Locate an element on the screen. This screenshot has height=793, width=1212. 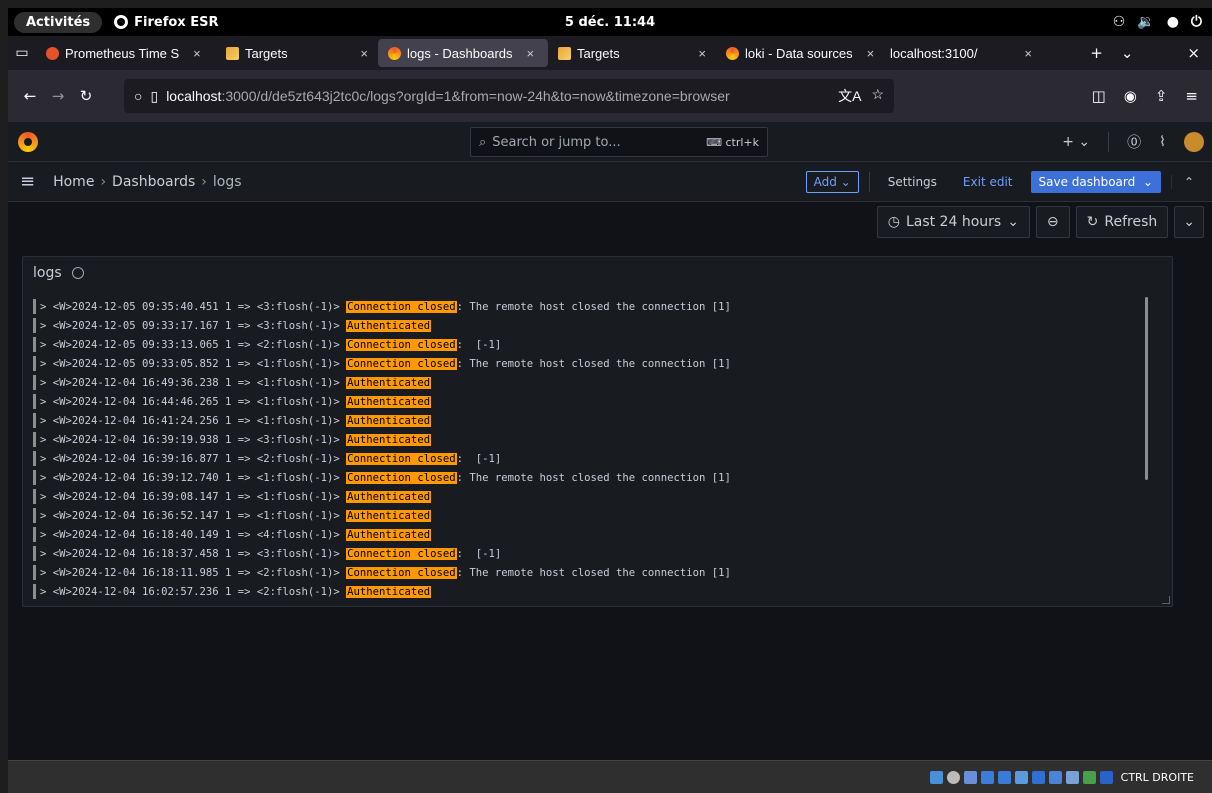
tab-targets: Targets × is located at coordinates (297, 53).